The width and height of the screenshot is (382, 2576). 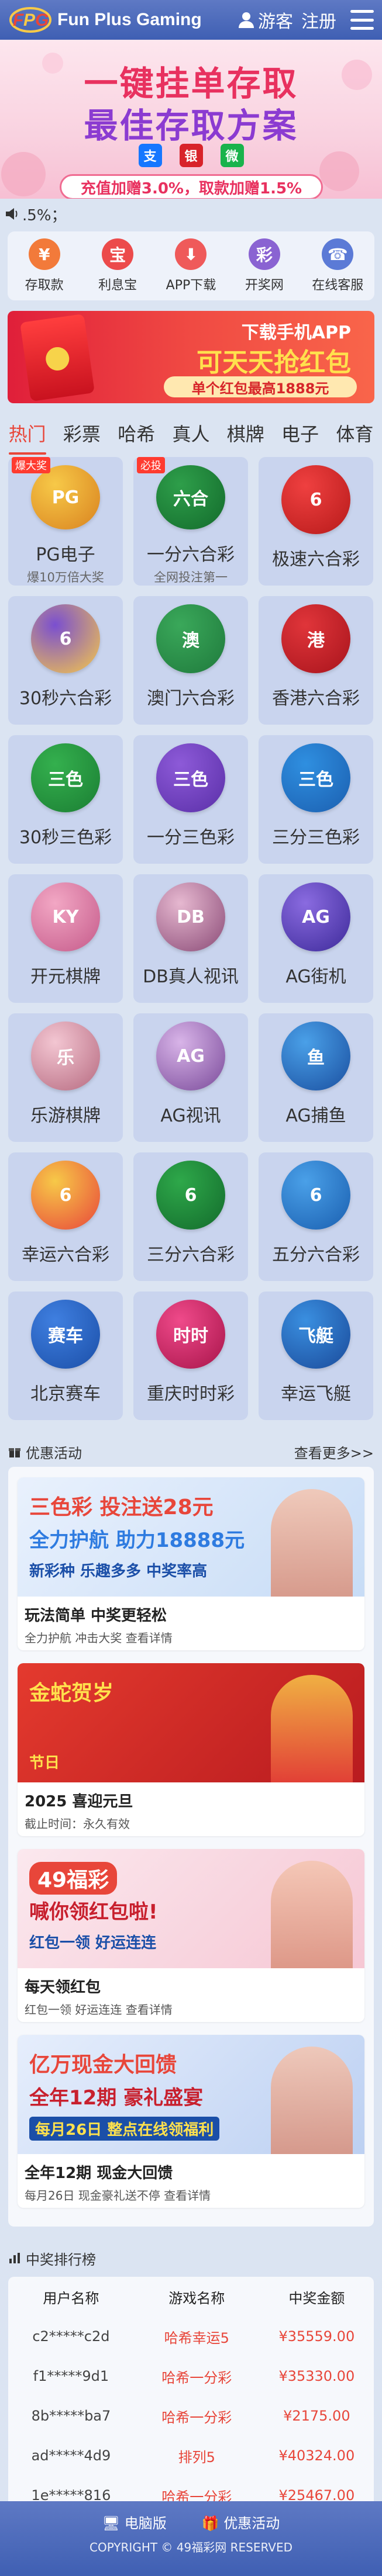 I want to click on game-icon: 时时, so click(x=191, y=1335).